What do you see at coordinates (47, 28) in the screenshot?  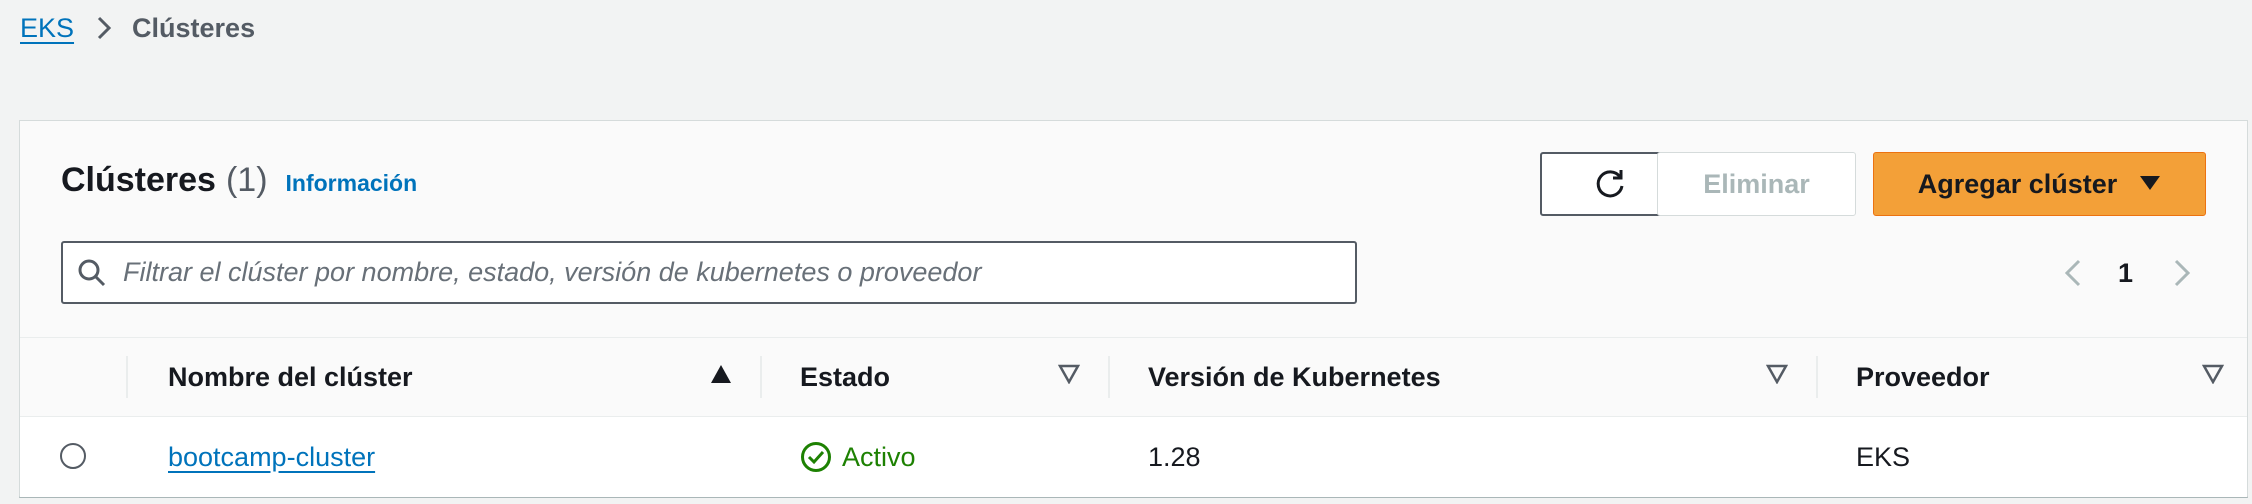 I see `breadcrumb-eks-link: EKS` at bounding box center [47, 28].